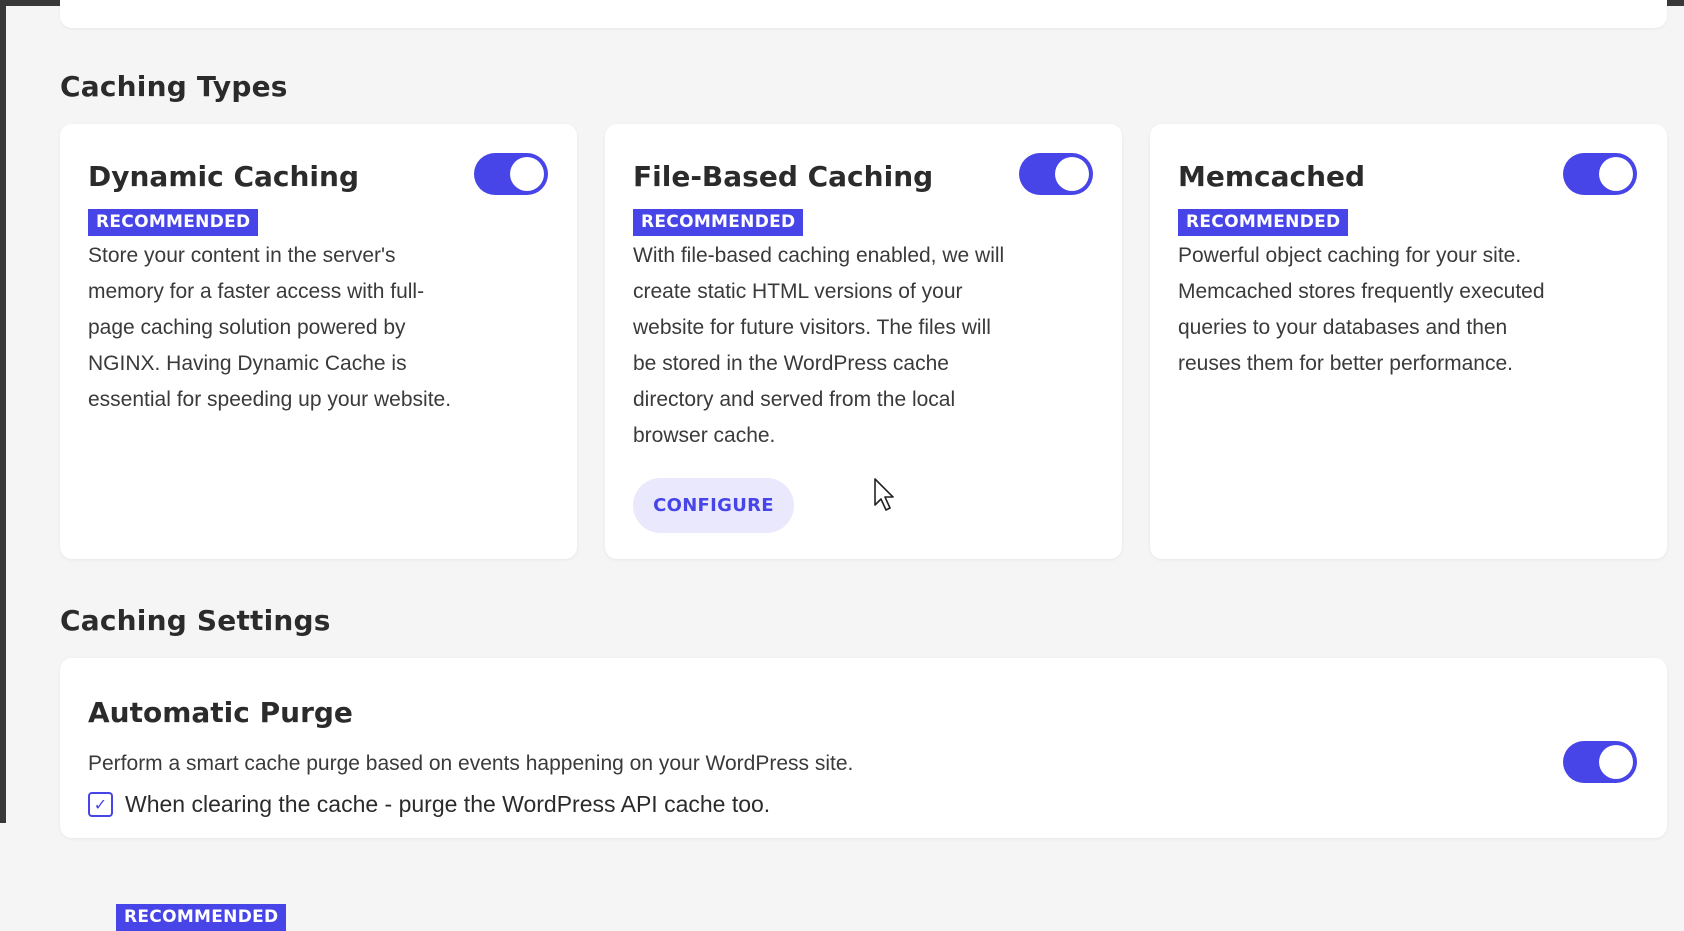  What do you see at coordinates (713, 505) in the screenshot?
I see `configure-button: CONFIGURE` at bounding box center [713, 505].